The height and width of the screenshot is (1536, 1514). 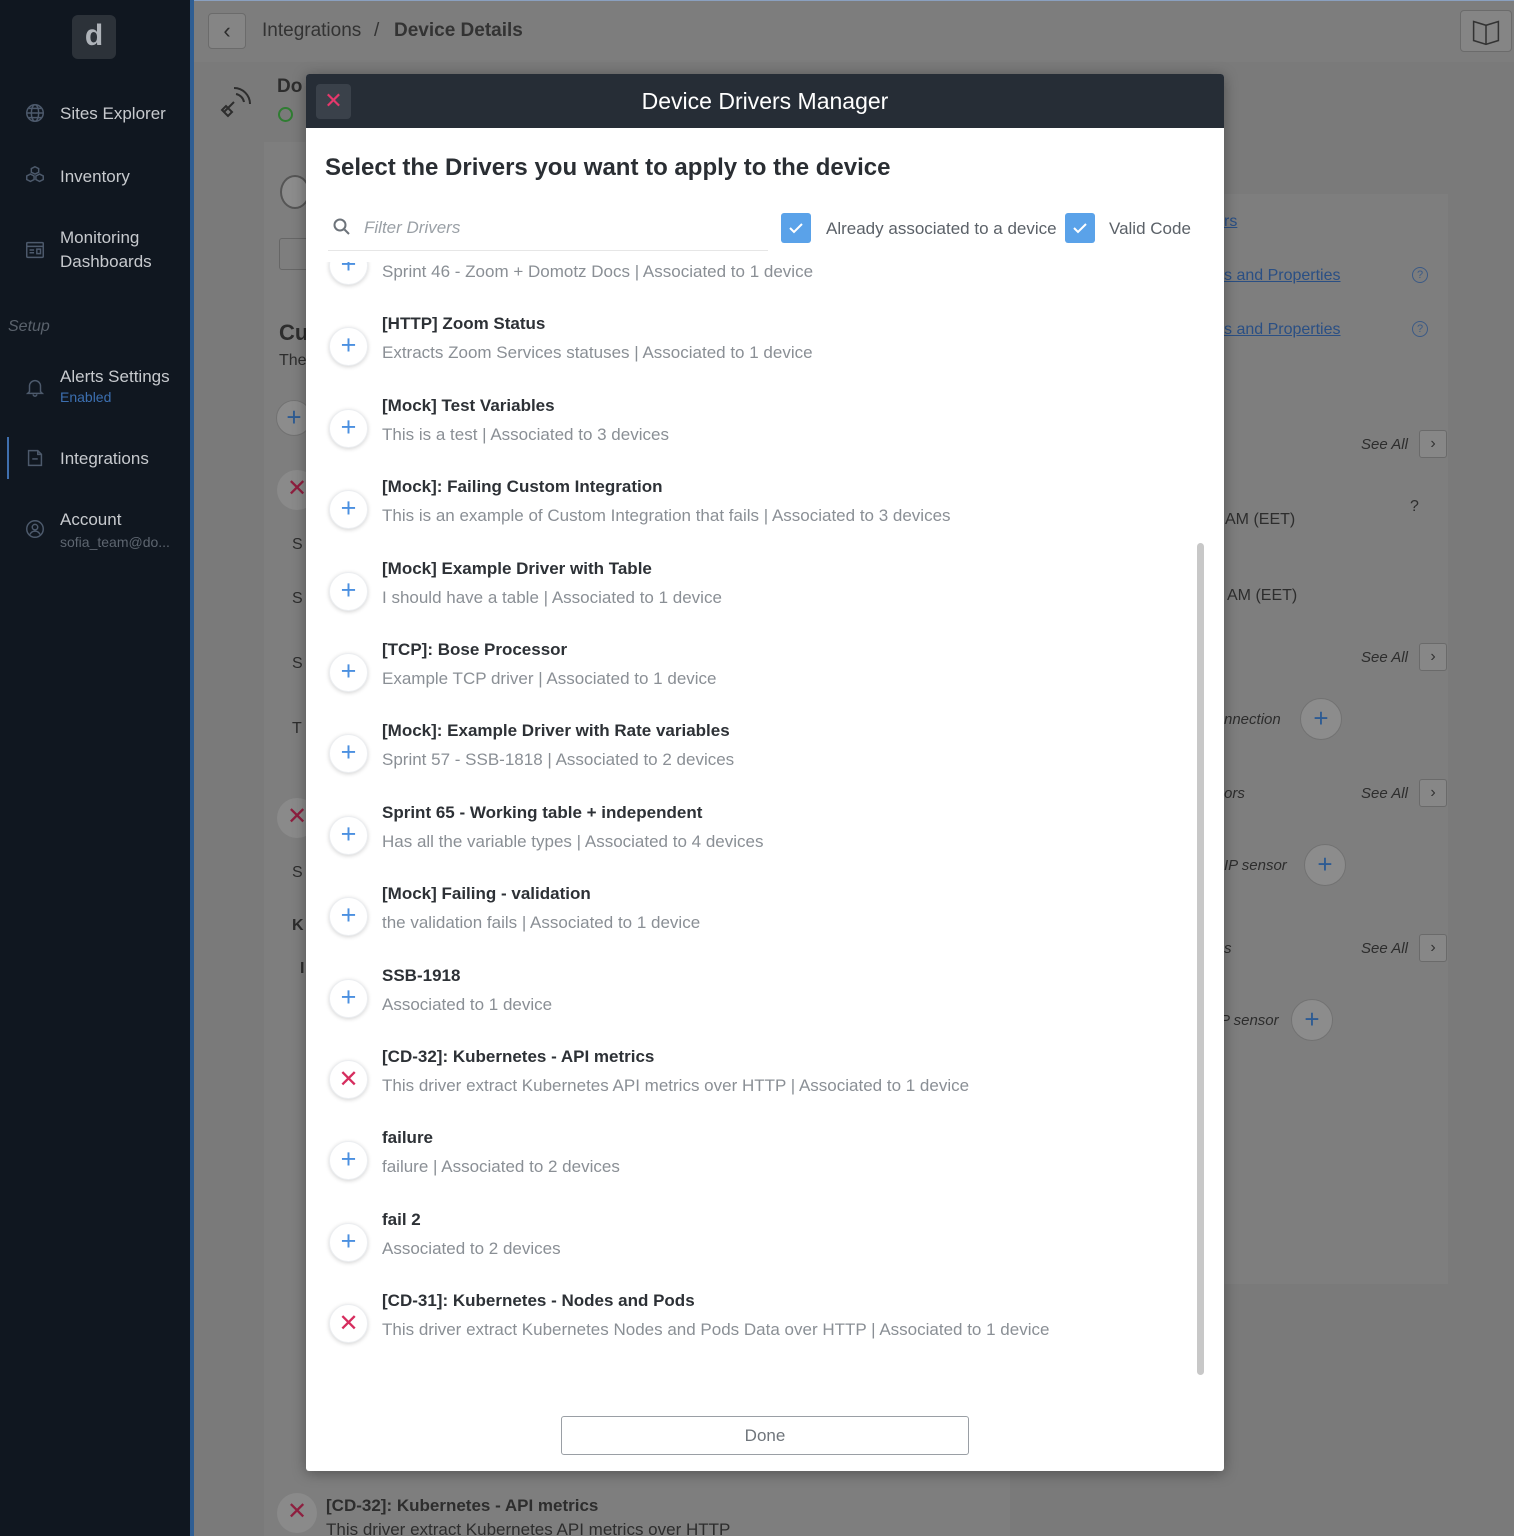 What do you see at coordinates (1249, 1020) in the screenshot?
I see `bg-p-sensor: P sensor` at bounding box center [1249, 1020].